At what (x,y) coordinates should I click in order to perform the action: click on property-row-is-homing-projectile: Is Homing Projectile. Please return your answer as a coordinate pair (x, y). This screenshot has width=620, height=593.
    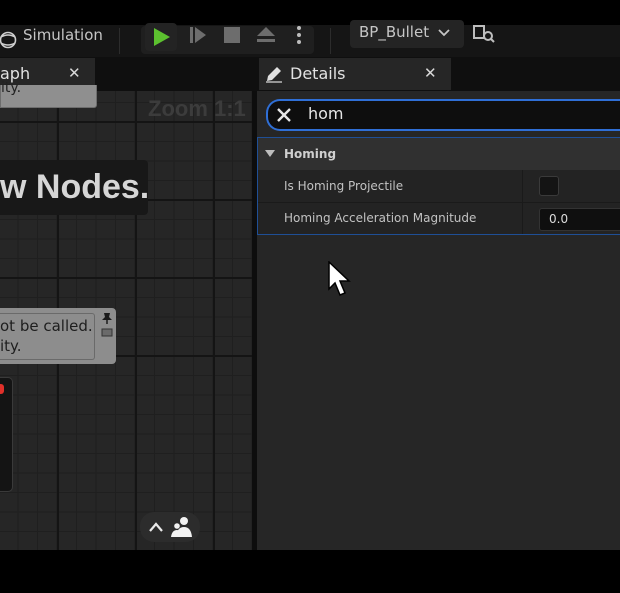
    Looking at the image, I should click on (439, 186).